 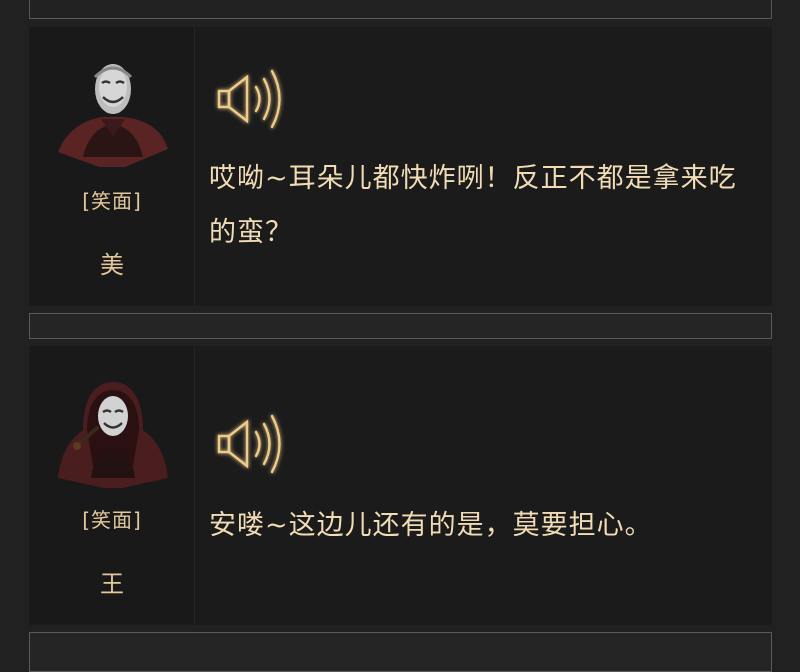 I want to click on hooded-masked-figure-portrait-icon, so click(x=113, y=435).